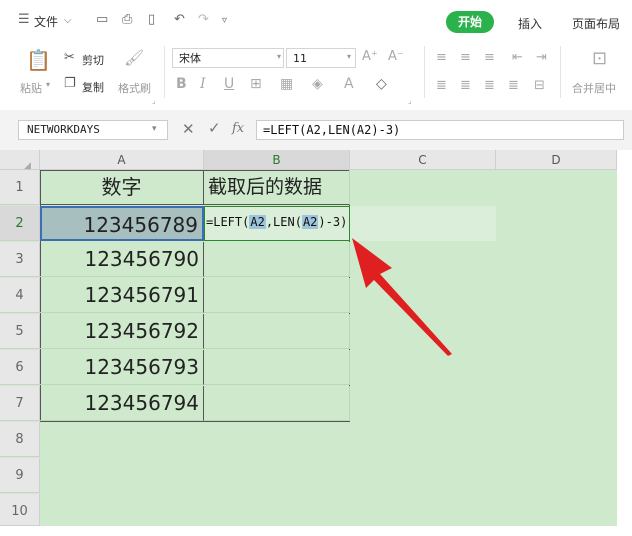 Image resolution: width=632 pixels, height=536 pixels. I want to click on redo-icon: ↷, so click(203, 19).